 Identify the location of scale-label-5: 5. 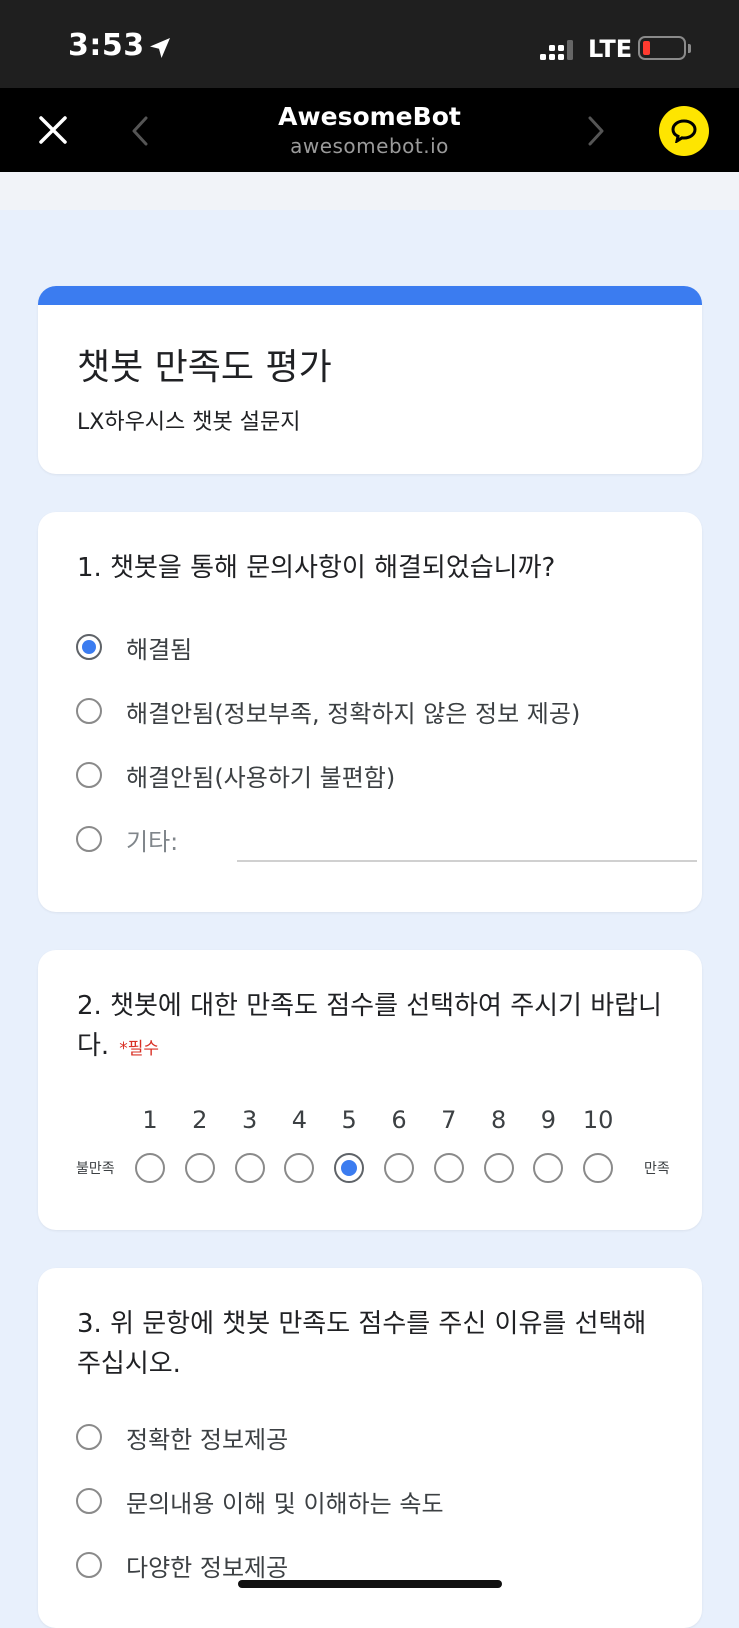
(349, 1120).